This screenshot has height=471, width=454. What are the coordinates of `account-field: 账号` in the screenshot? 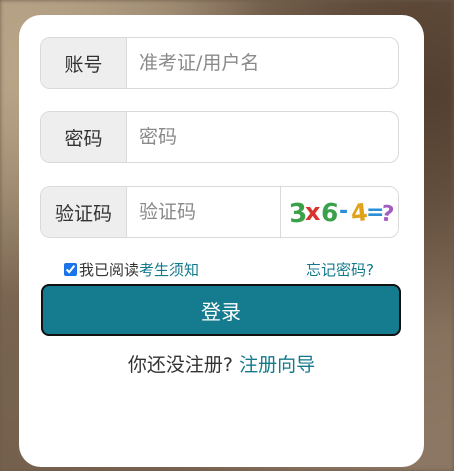 It's located at (219, 63).